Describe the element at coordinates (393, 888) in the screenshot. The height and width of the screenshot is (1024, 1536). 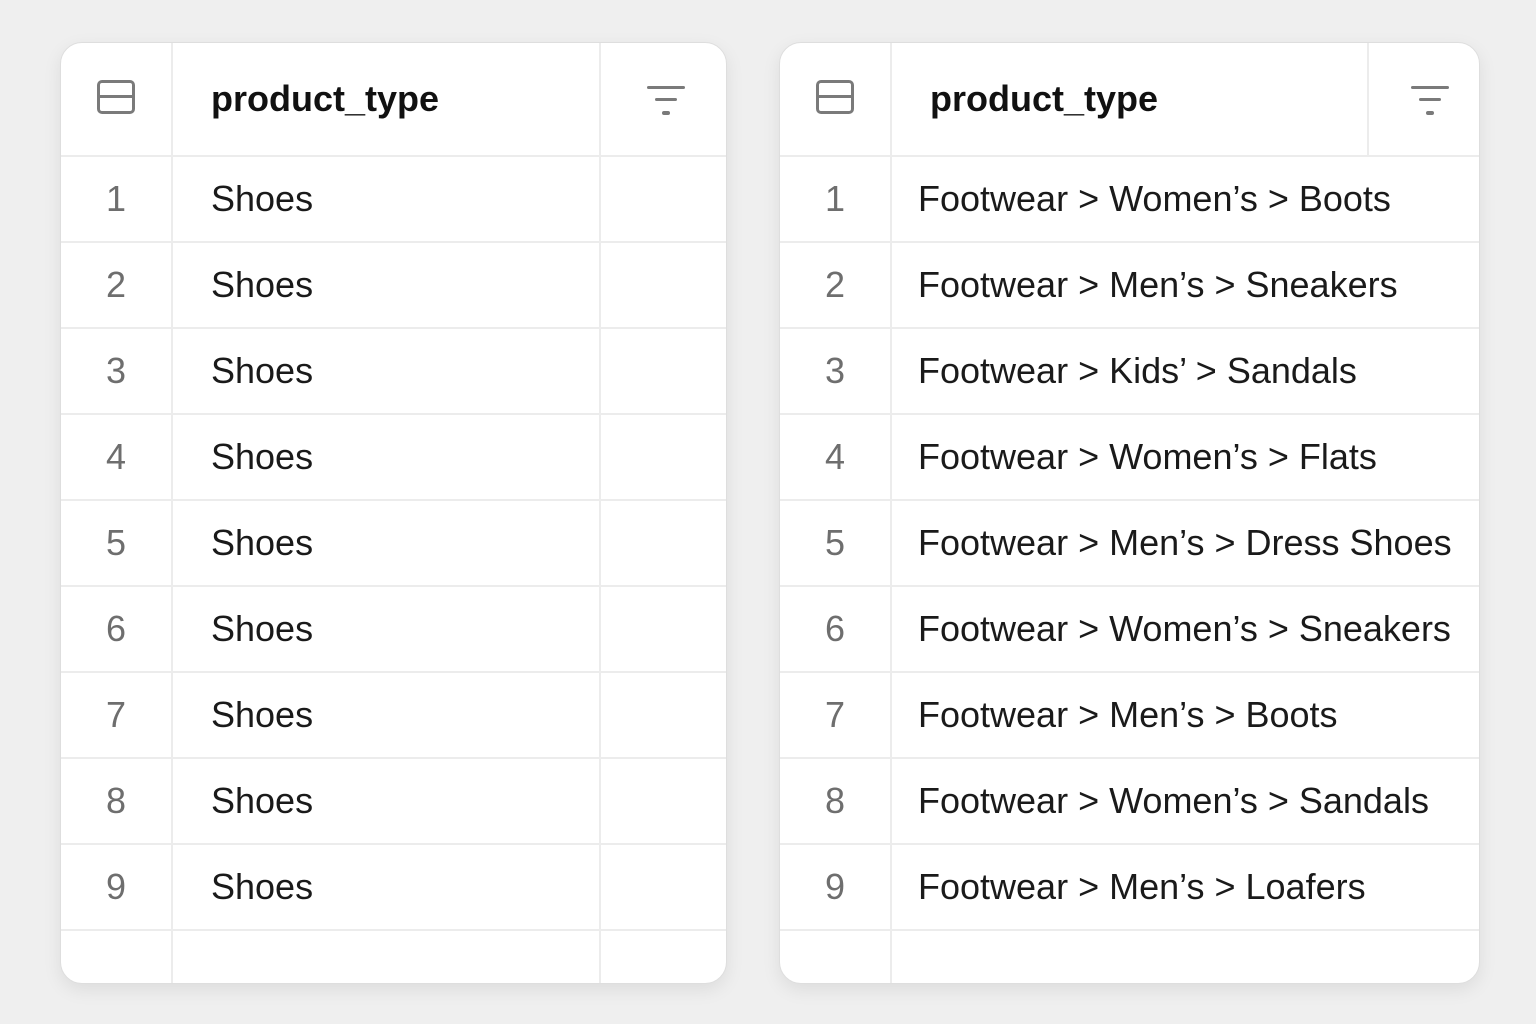
I see `table-row: 9 Shoes` at that location.